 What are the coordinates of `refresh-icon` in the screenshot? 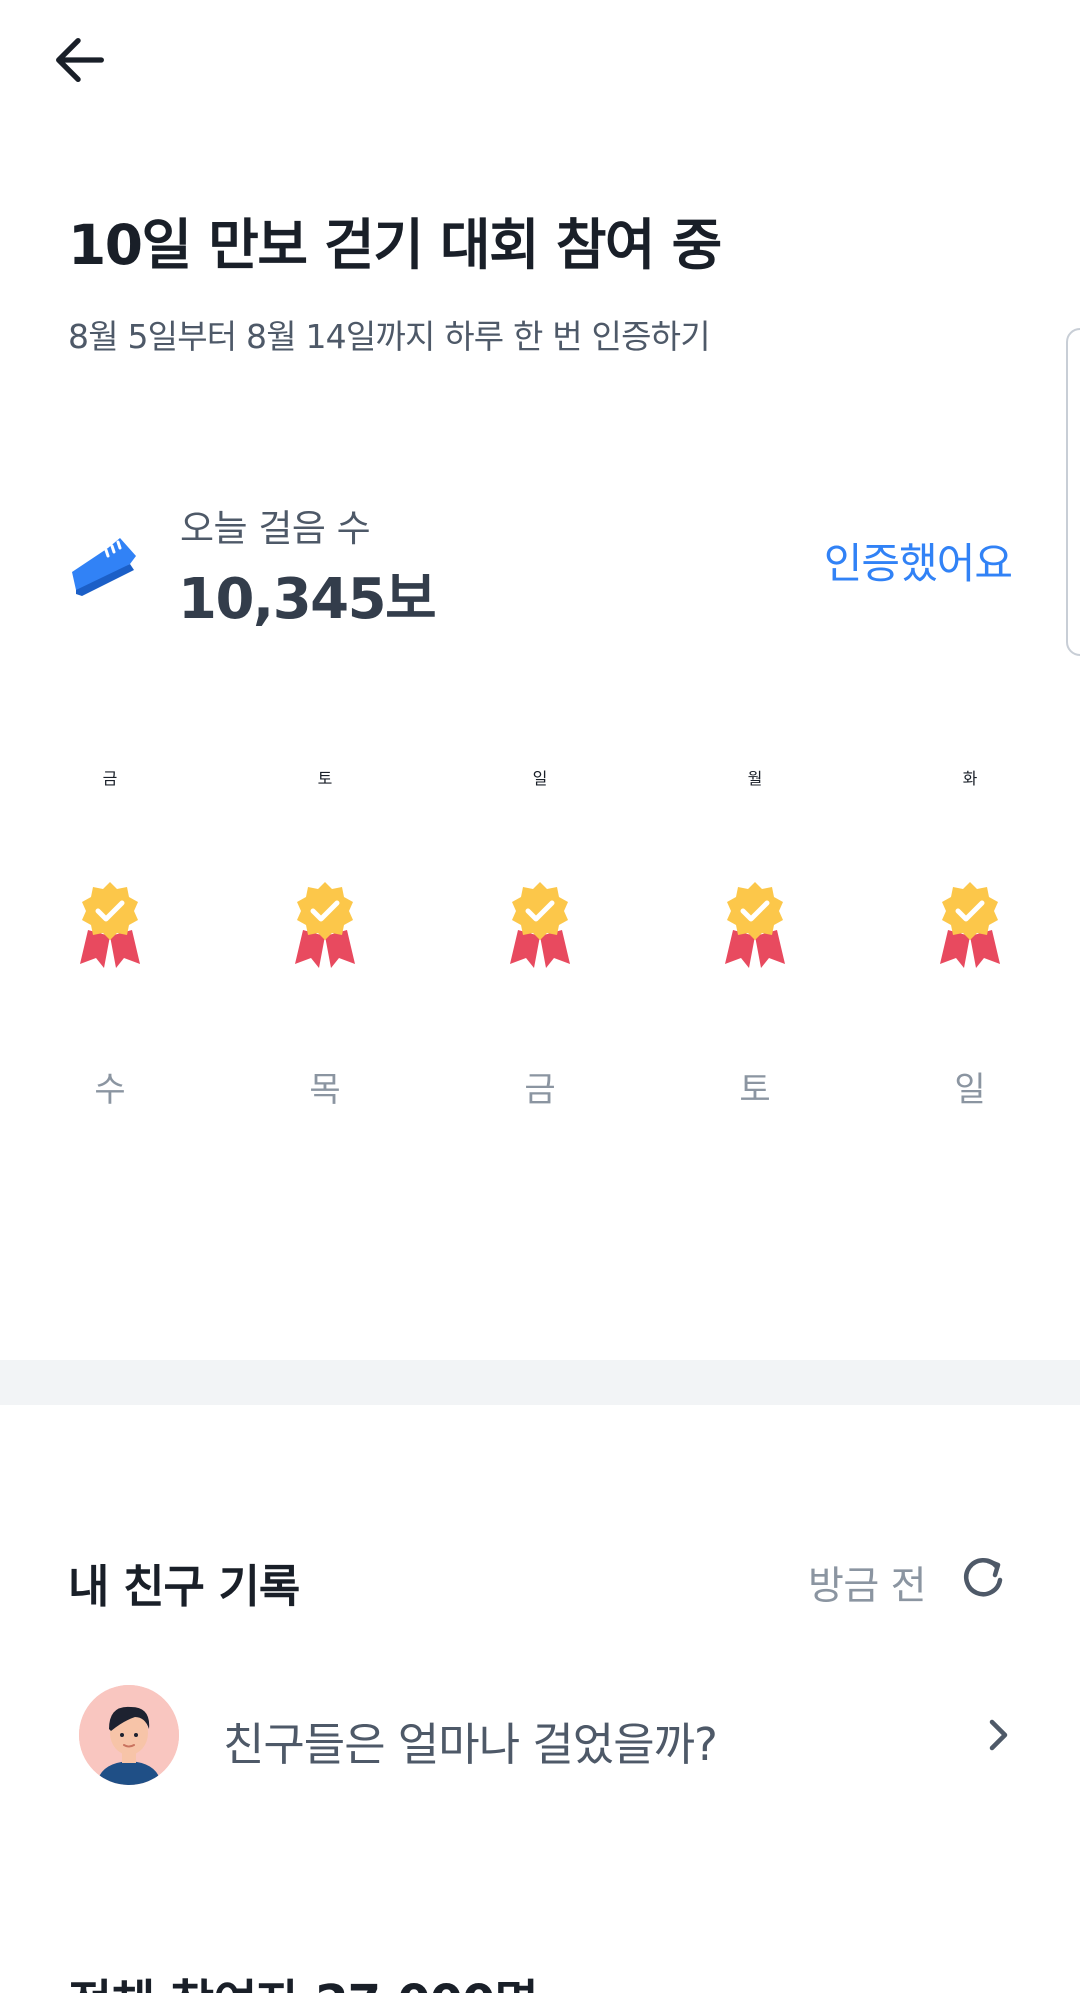 It's located at (983, 1577).